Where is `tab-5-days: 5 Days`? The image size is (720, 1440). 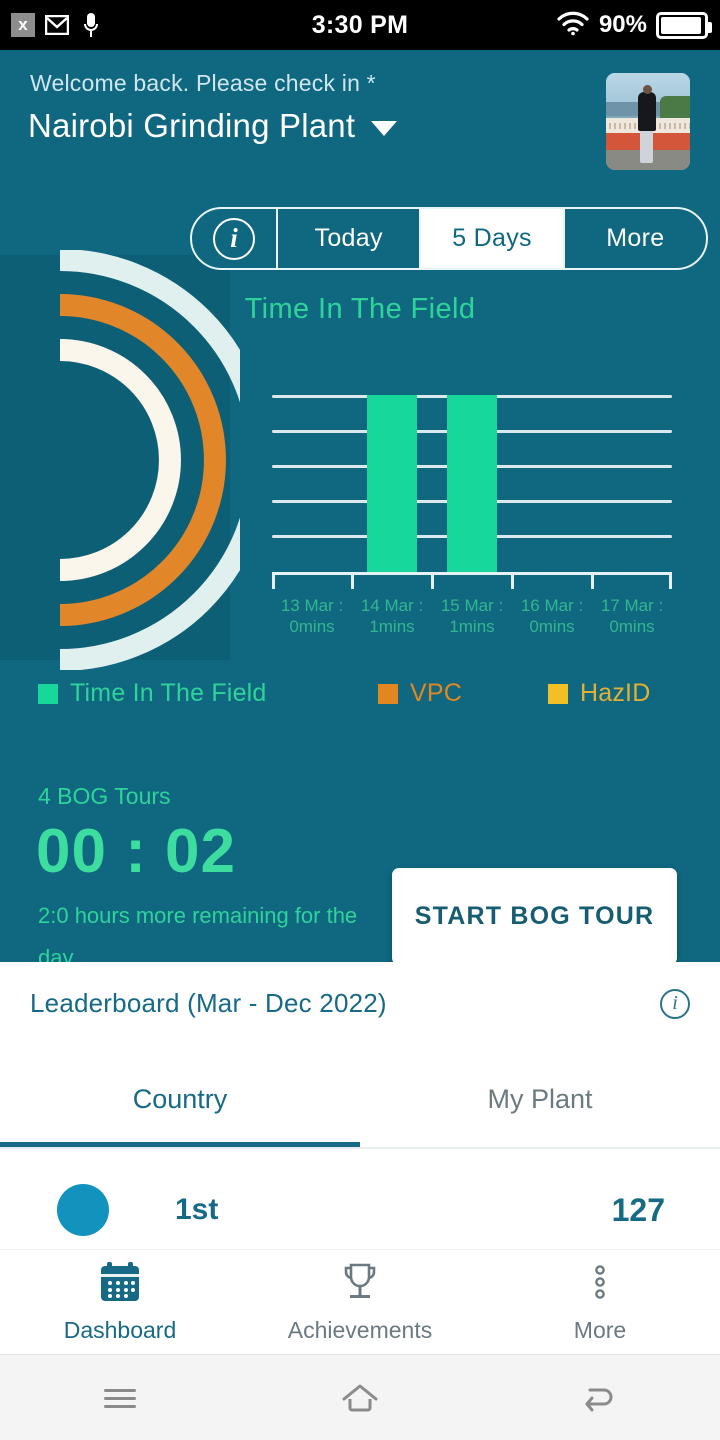 tab-5-days: 5 Days is located at coordinates (493, 238).